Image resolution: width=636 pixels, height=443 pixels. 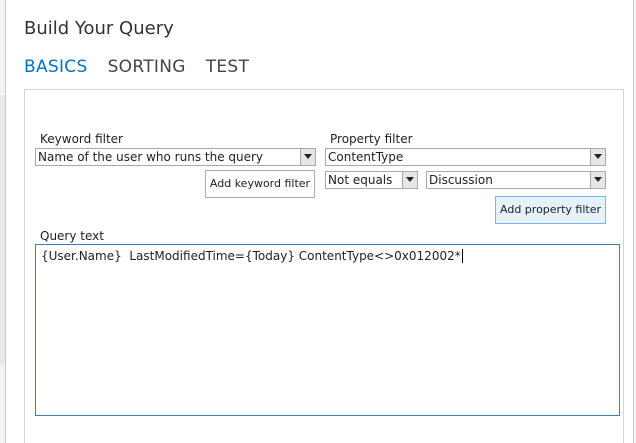 I want to click on dialog-title: Build Your Query, so click(x=99, y=28).